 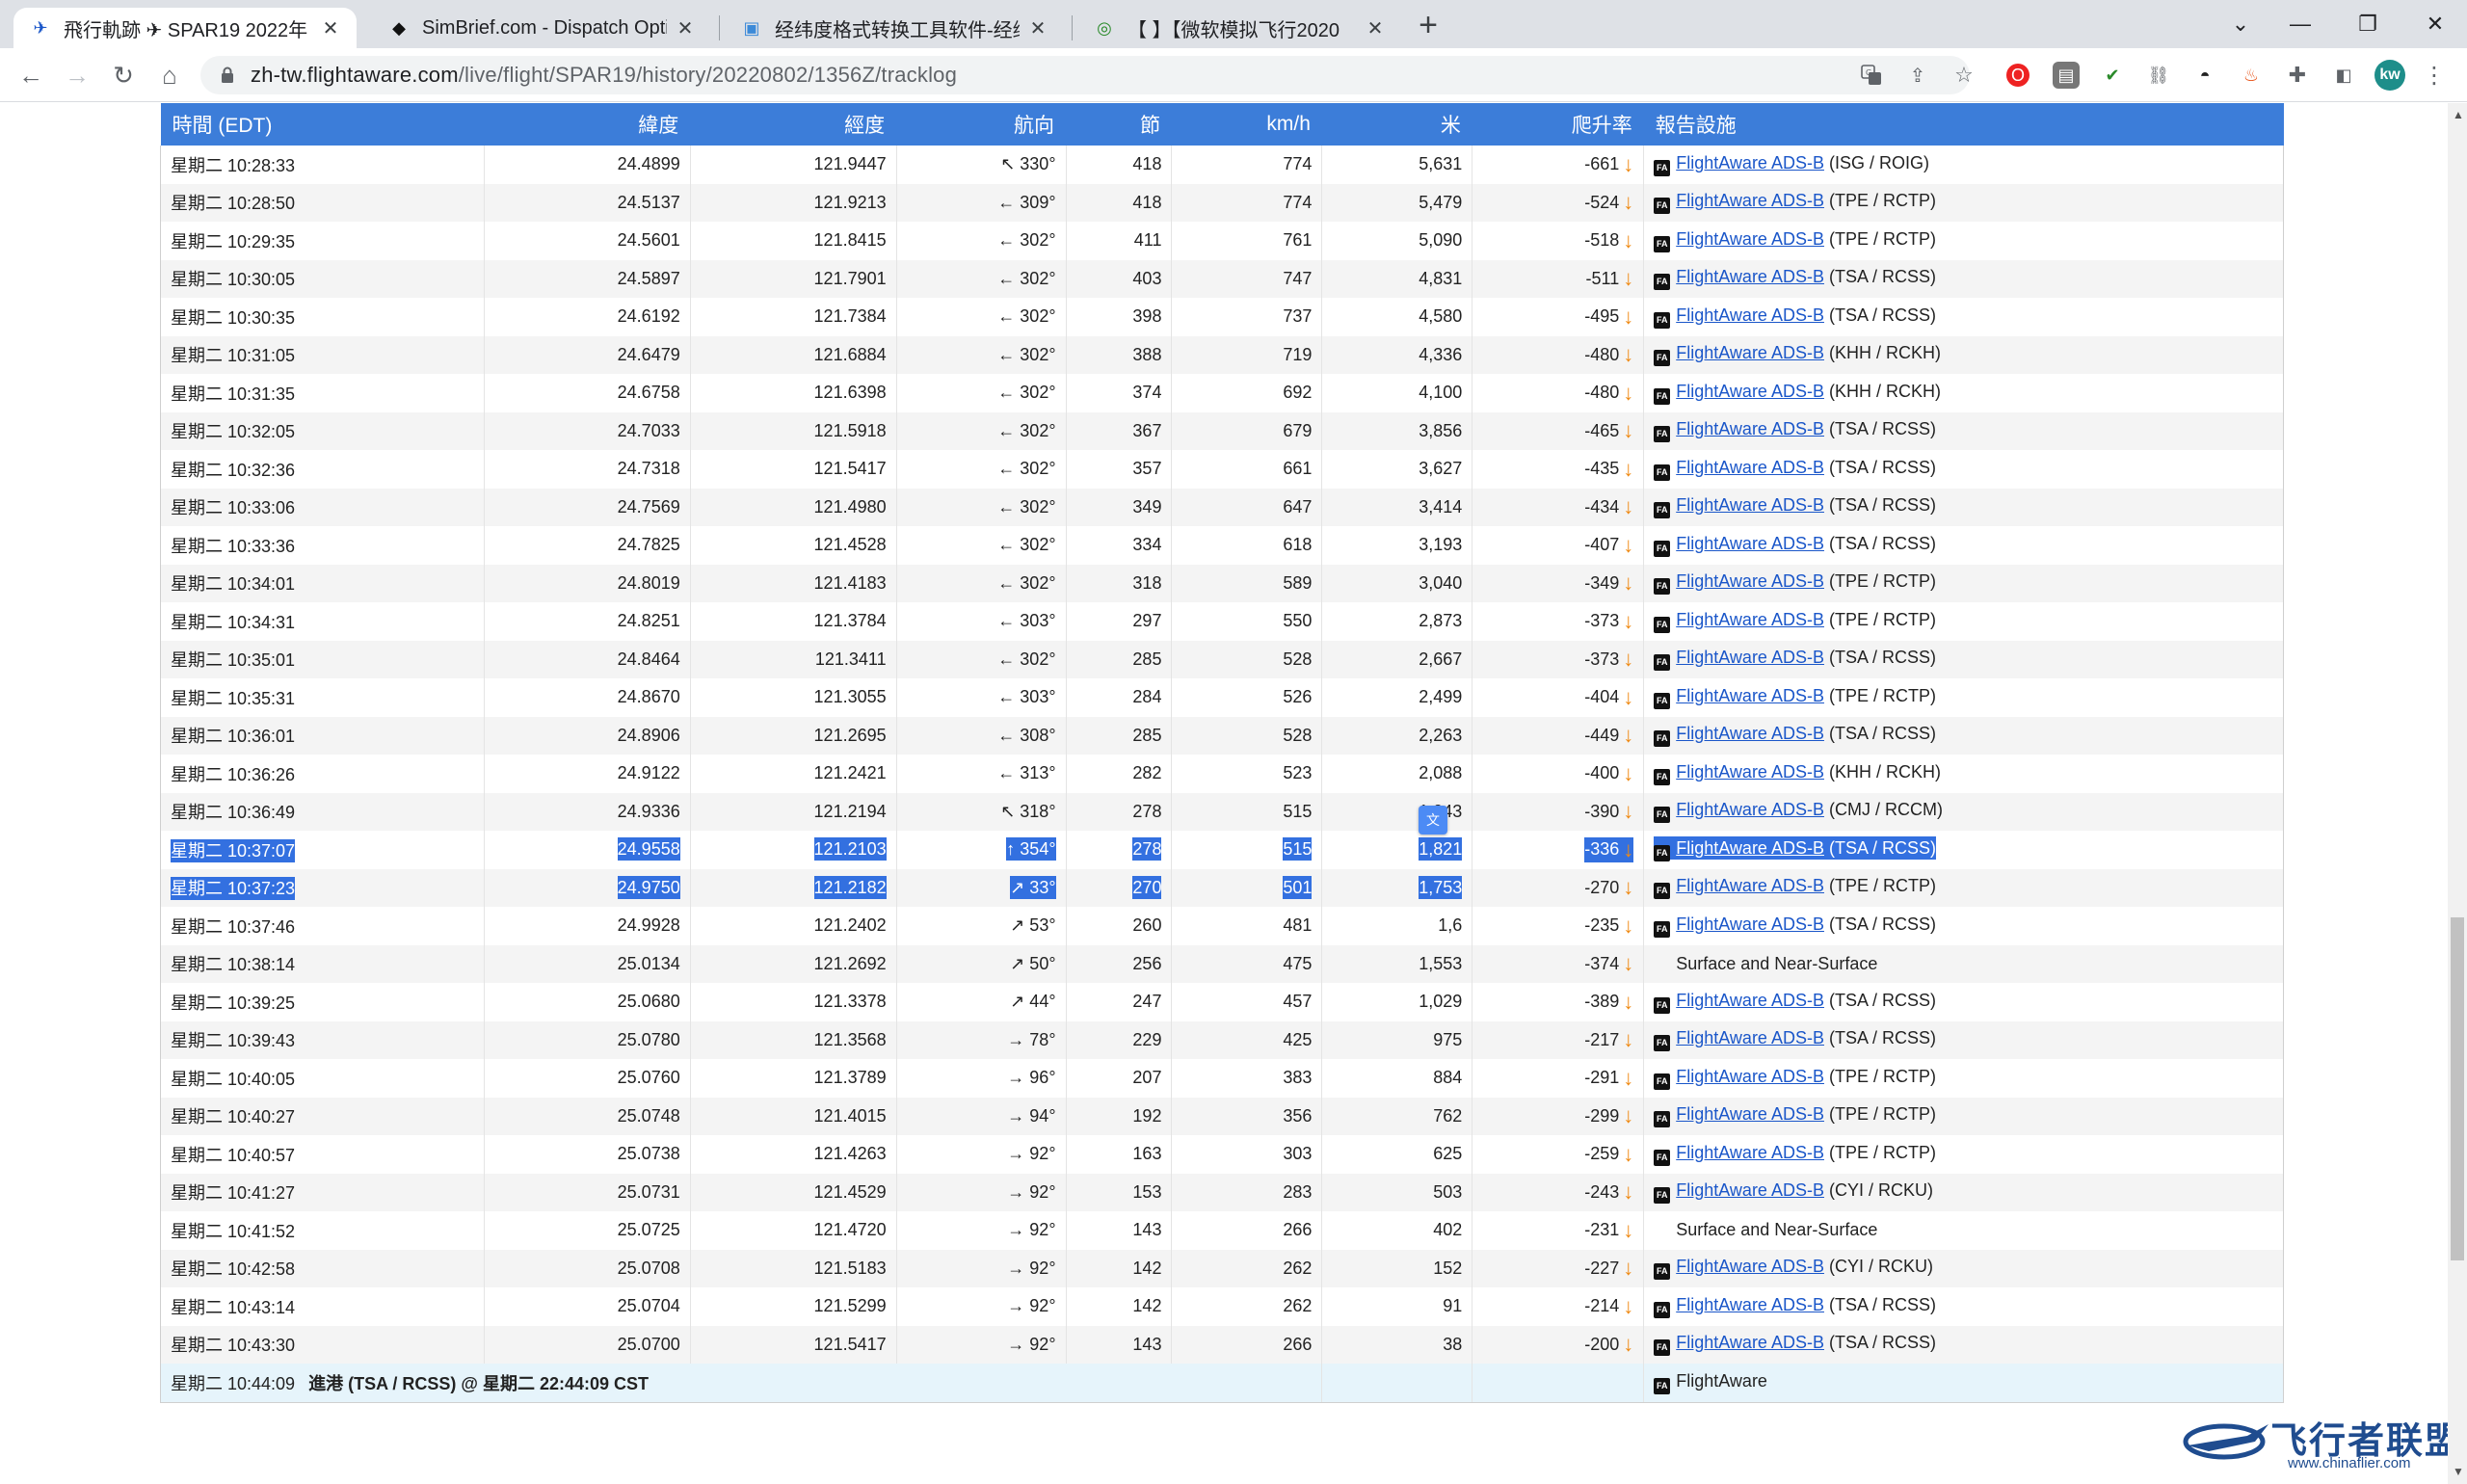 I want to click on tab-search-chevron-icon: ⌄, so click(x=2240, y=24).